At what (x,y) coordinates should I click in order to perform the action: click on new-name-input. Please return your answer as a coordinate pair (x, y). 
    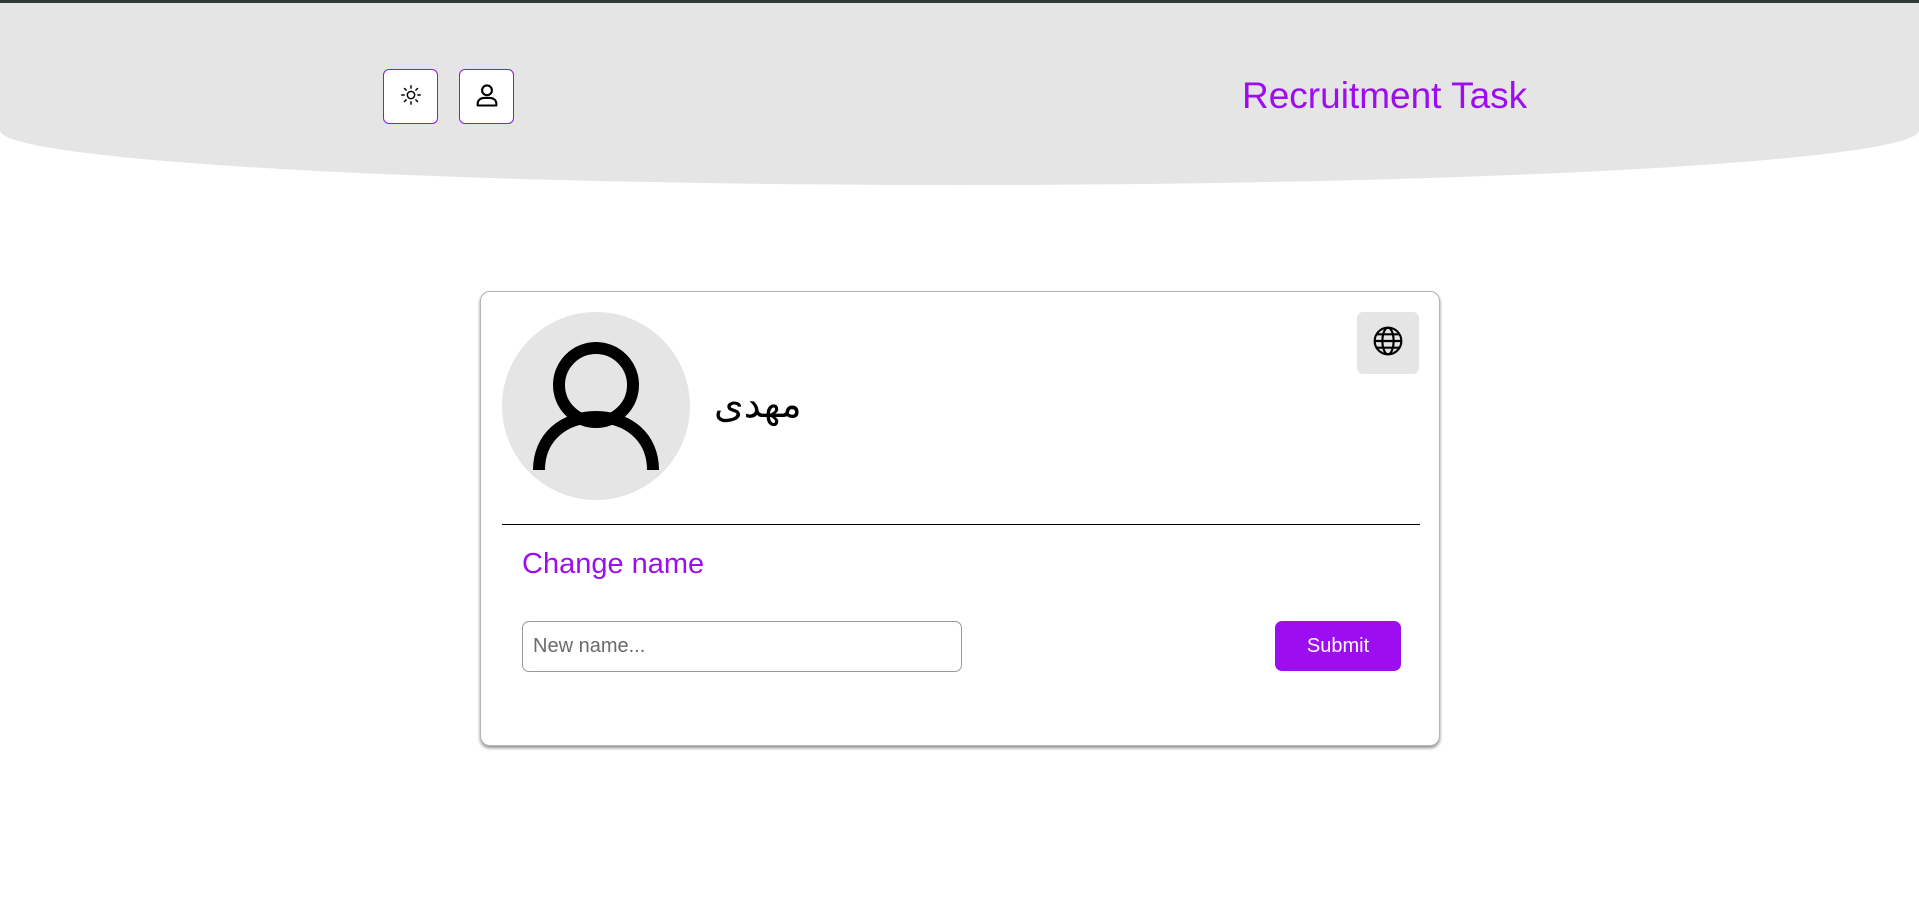
    Looking at the image, I should click on (742, 646).